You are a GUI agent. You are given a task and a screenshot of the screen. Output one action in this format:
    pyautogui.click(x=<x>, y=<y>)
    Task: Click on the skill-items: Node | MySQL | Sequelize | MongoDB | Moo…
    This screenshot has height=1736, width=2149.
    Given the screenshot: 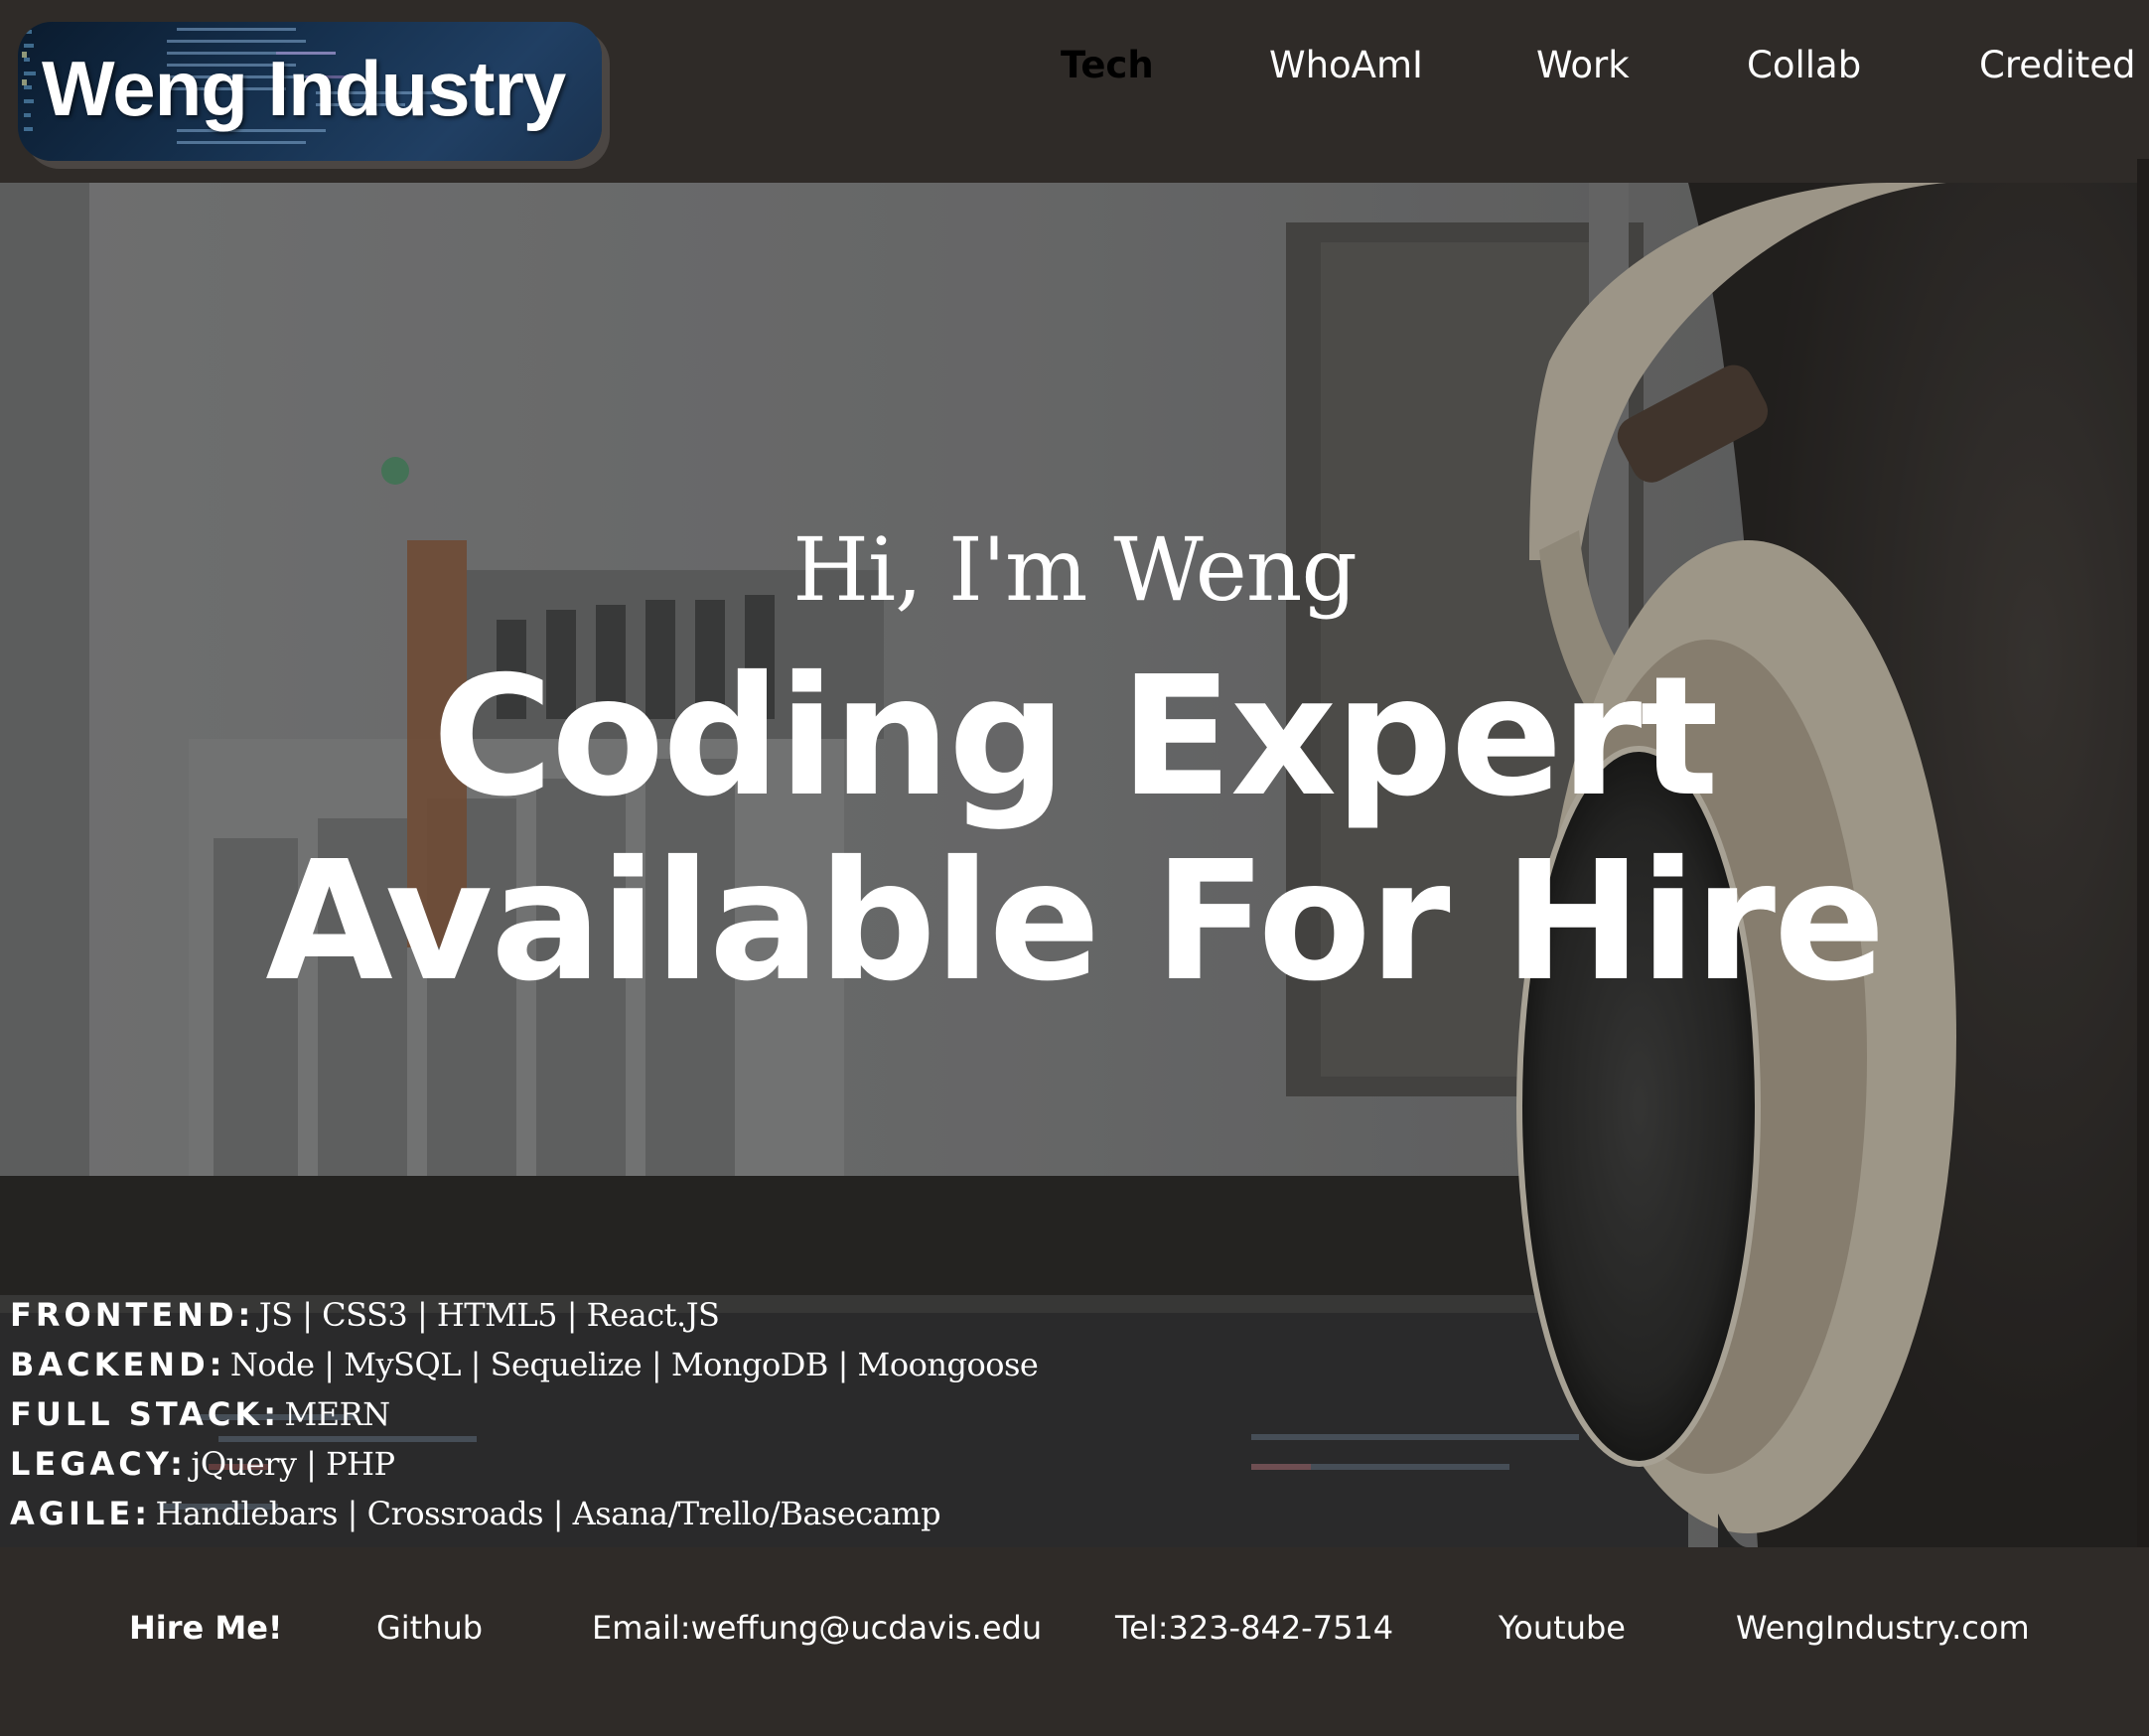 What is the action you would take?
    pyautogui.click(x=634, y=1365)
    